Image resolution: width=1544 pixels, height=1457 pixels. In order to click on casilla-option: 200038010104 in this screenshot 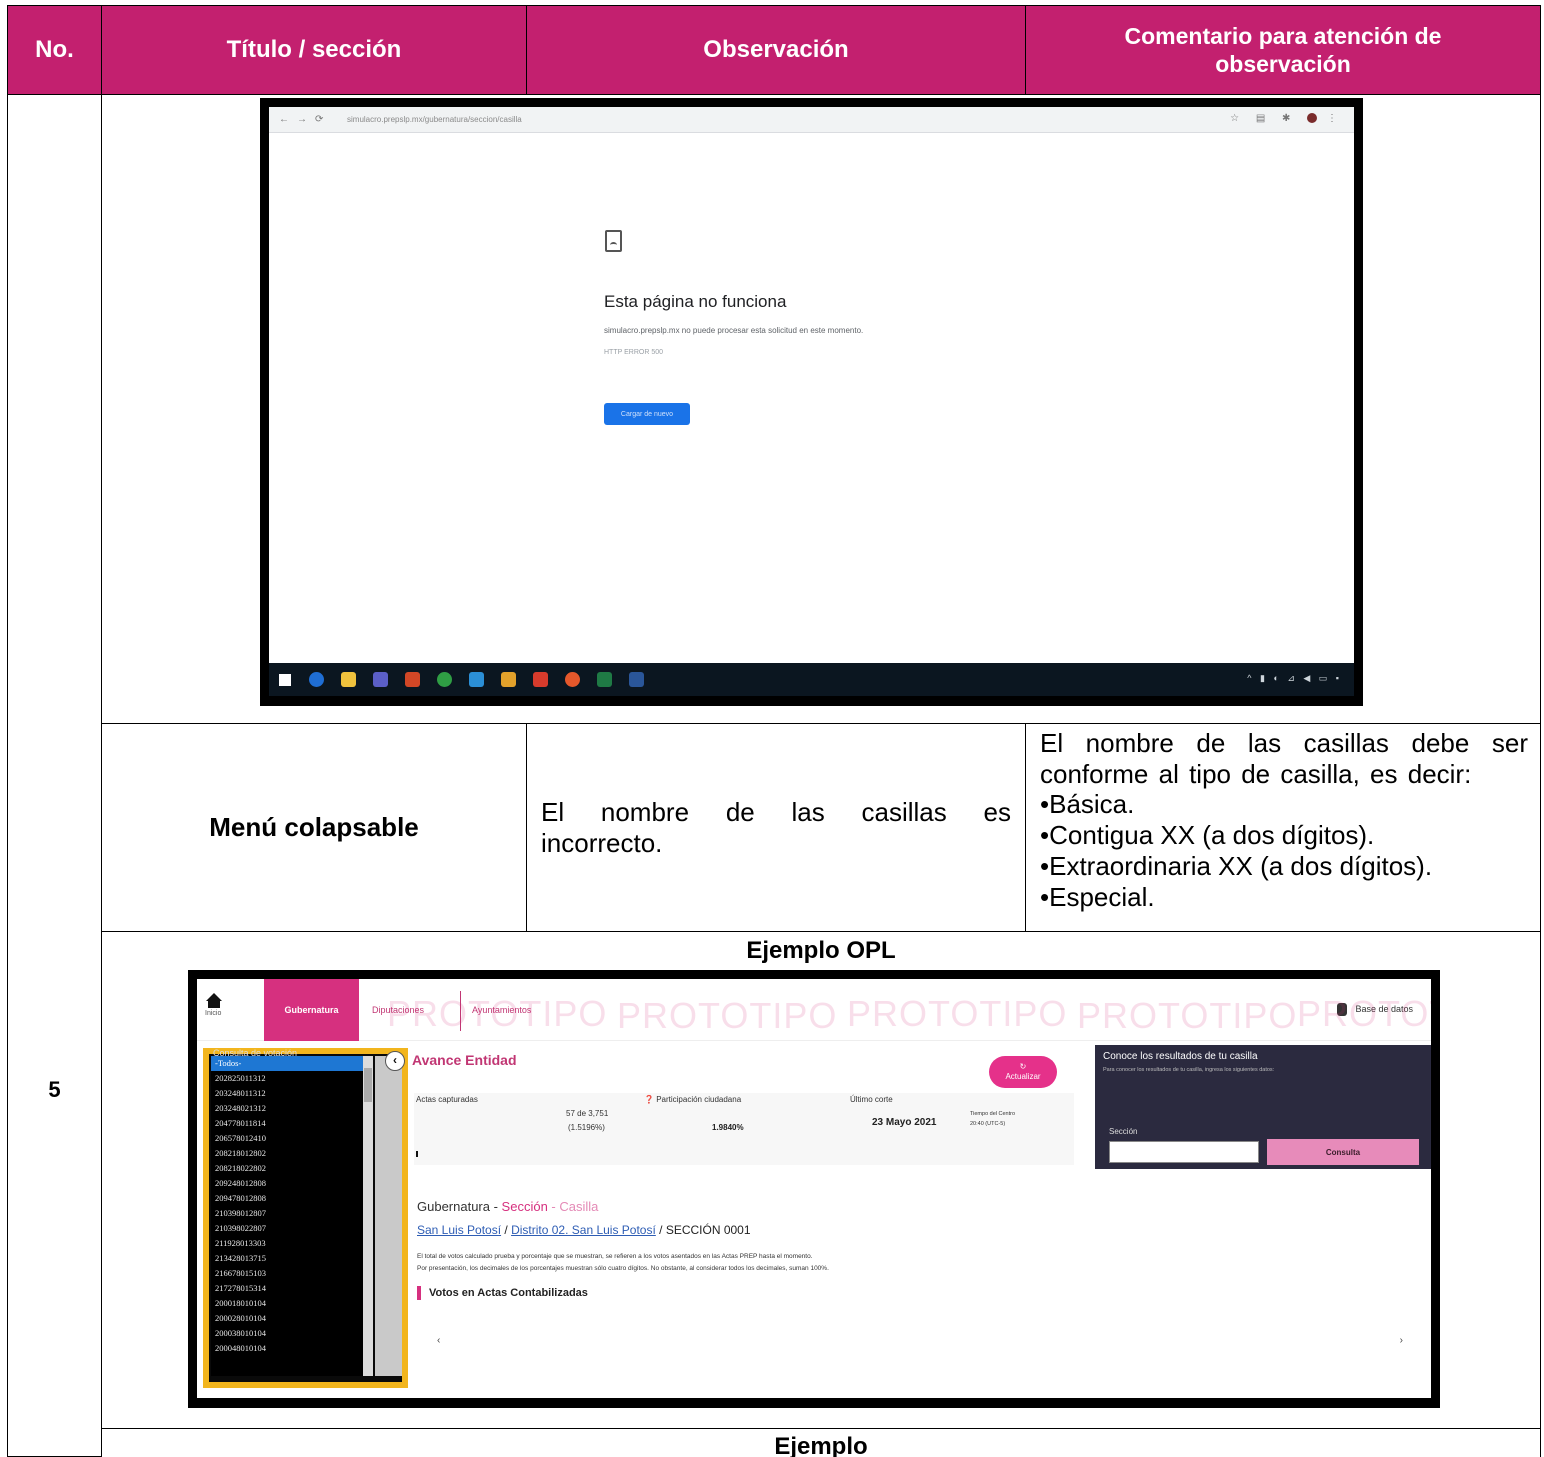, I will do `click(240, 1333)`.